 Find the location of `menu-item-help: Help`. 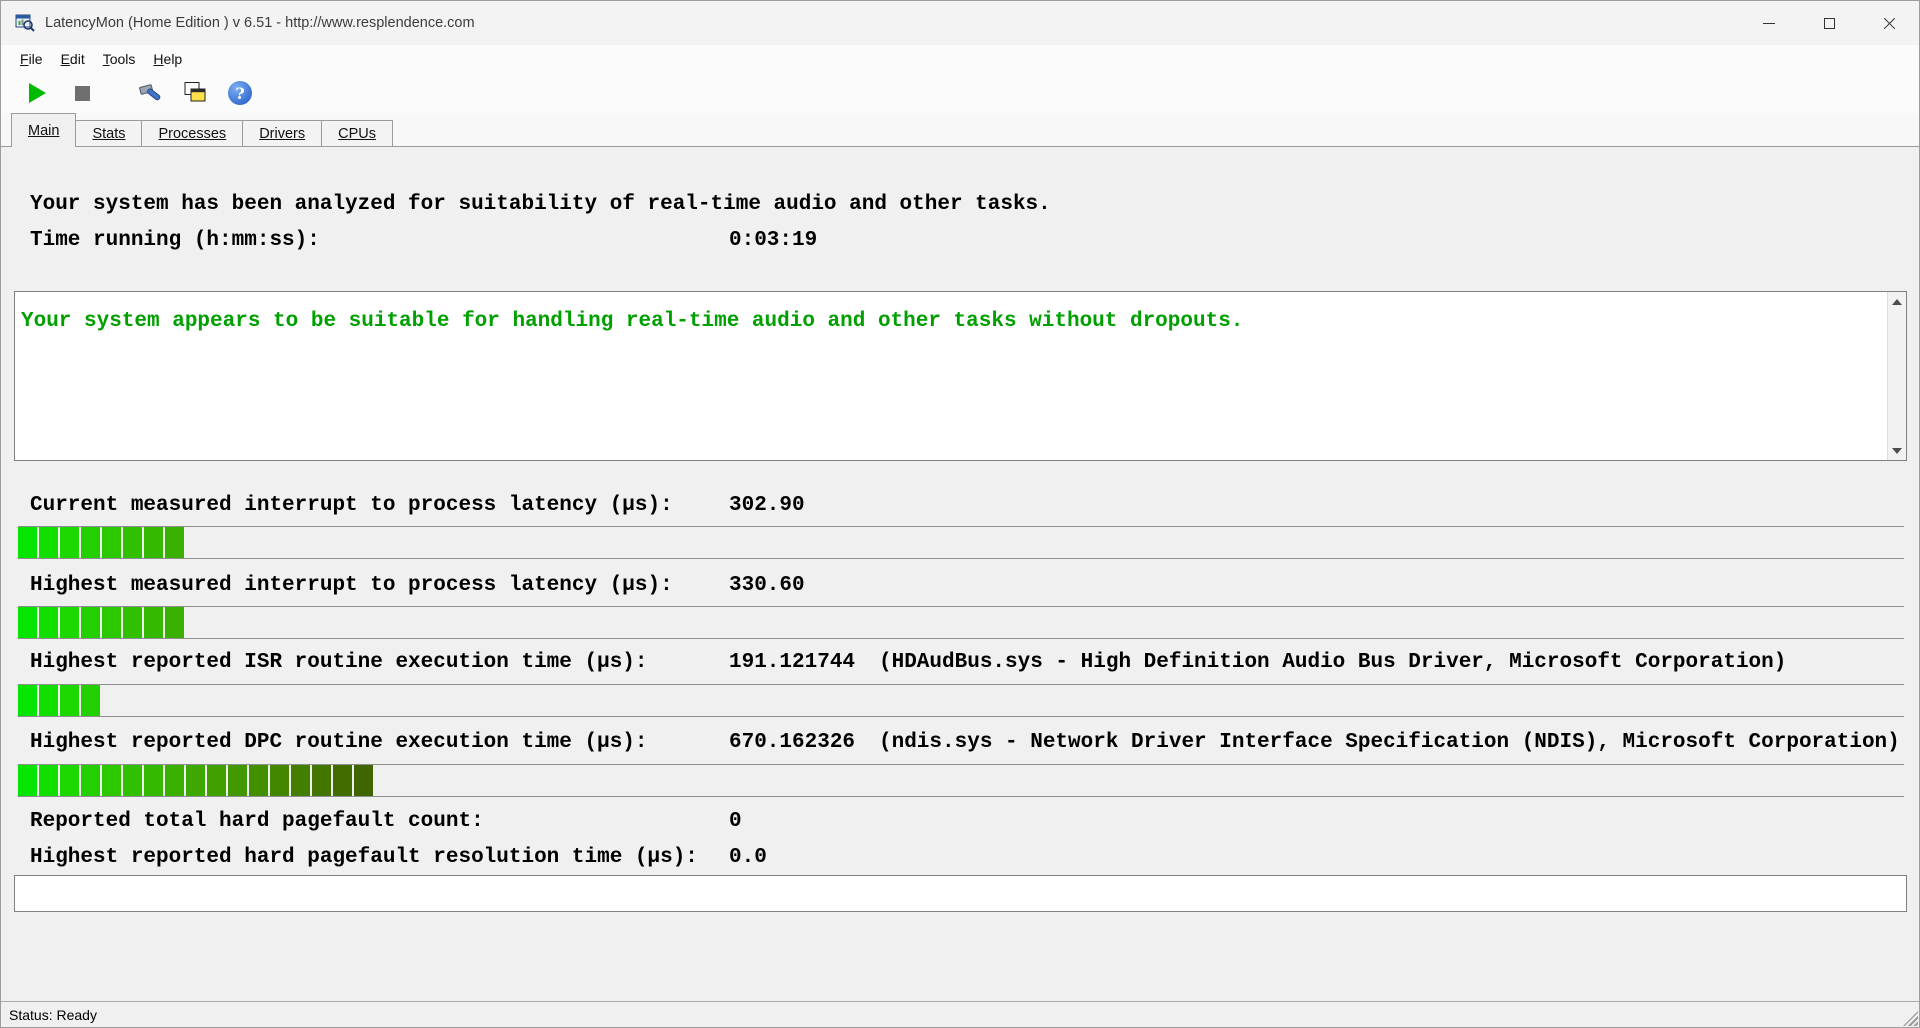

menu-item-help: Help is located at coordinates (167, 59).